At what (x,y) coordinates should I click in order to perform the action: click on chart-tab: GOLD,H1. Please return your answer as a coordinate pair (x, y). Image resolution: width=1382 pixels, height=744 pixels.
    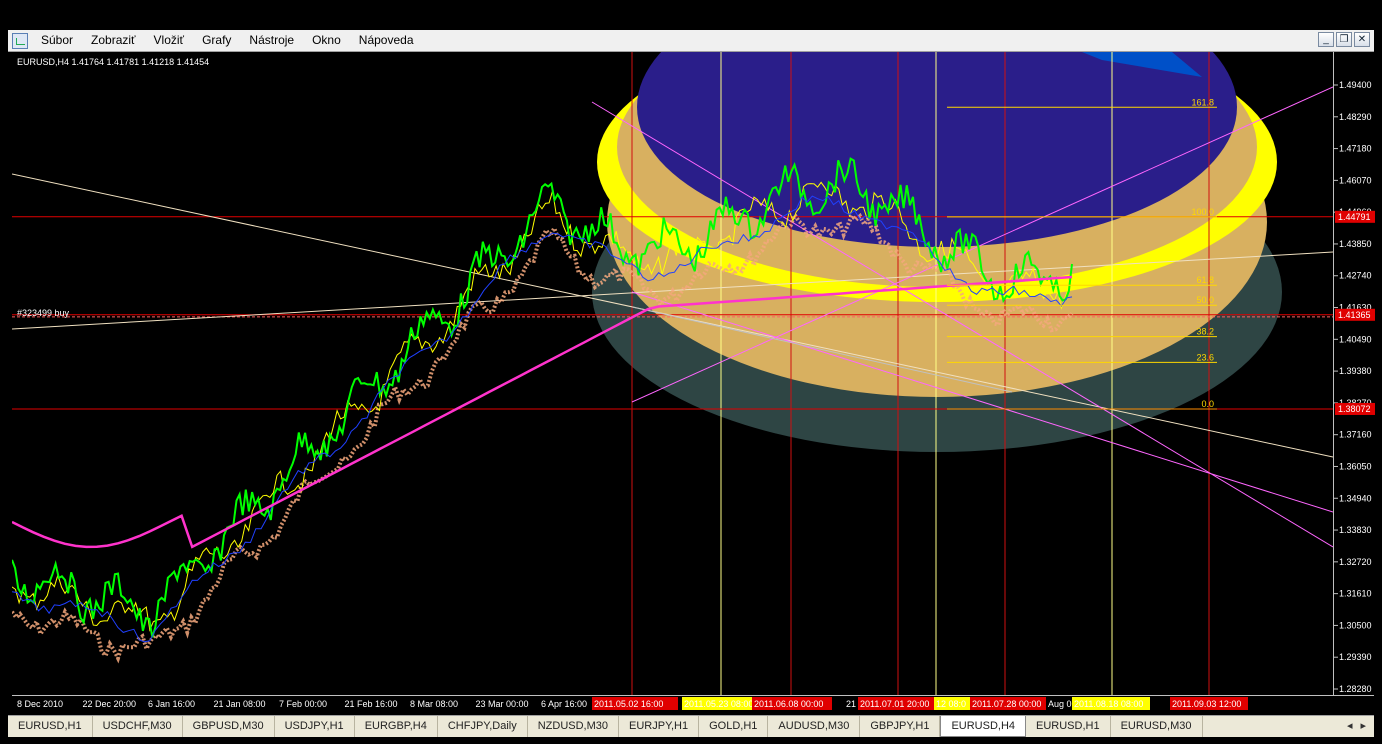
    Looking at the image, I should click on (734, 726).